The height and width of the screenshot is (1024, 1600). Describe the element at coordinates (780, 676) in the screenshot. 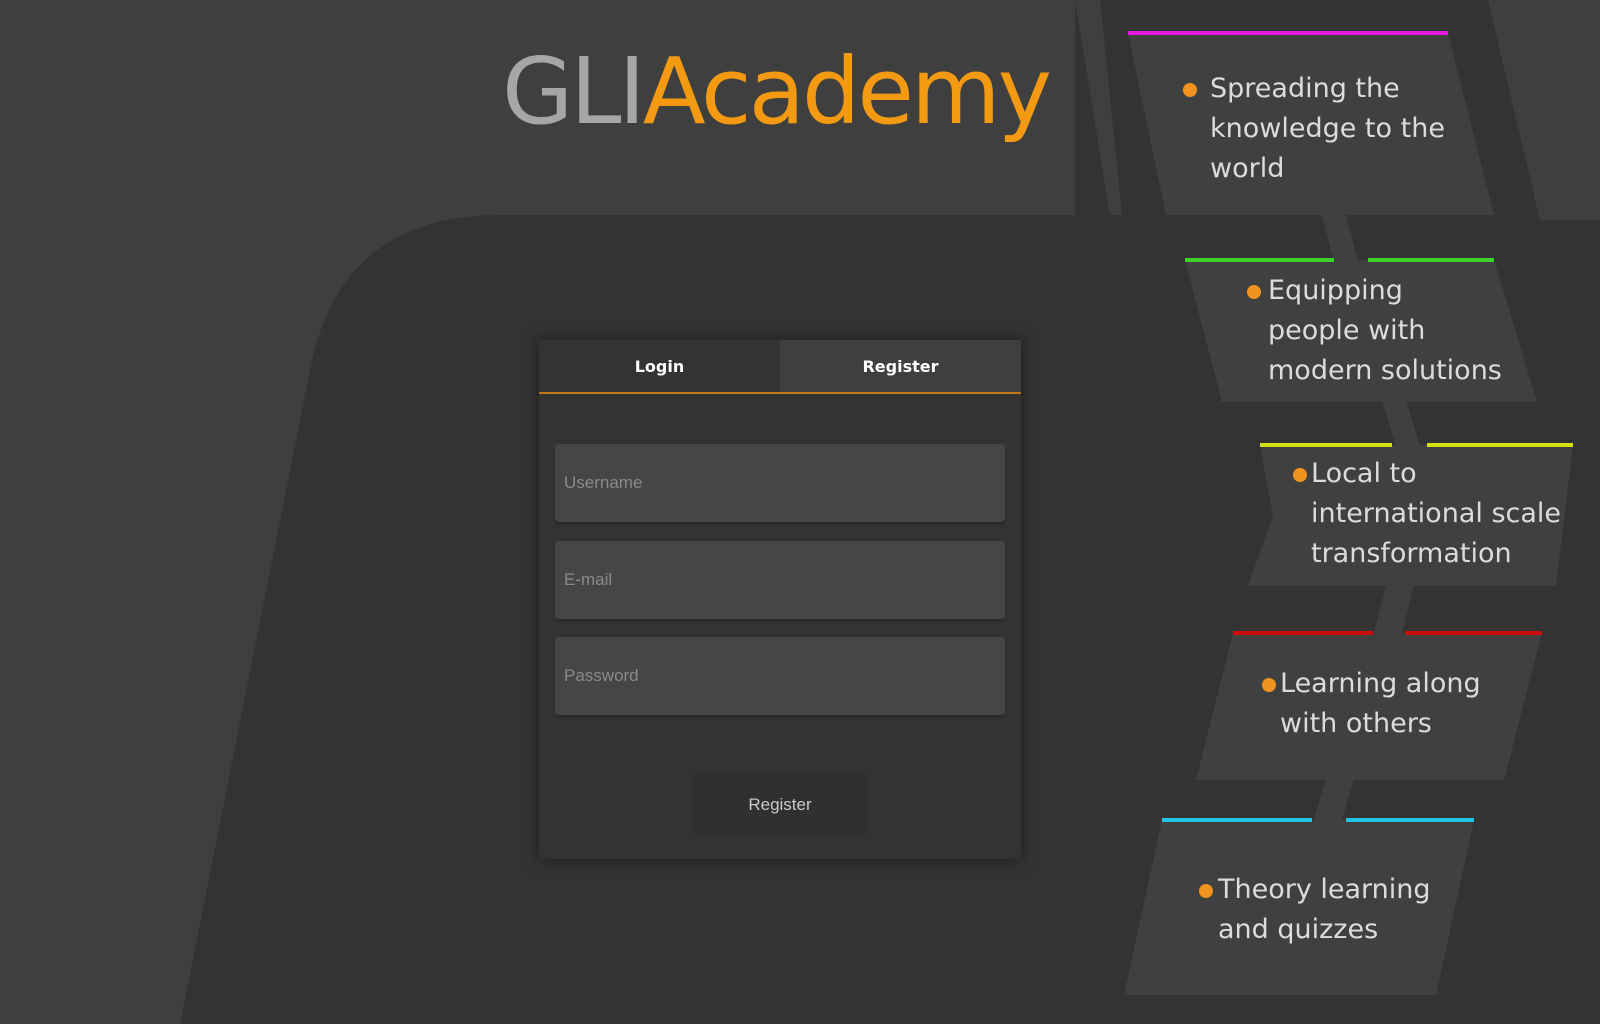

I see `password-input` at that location.